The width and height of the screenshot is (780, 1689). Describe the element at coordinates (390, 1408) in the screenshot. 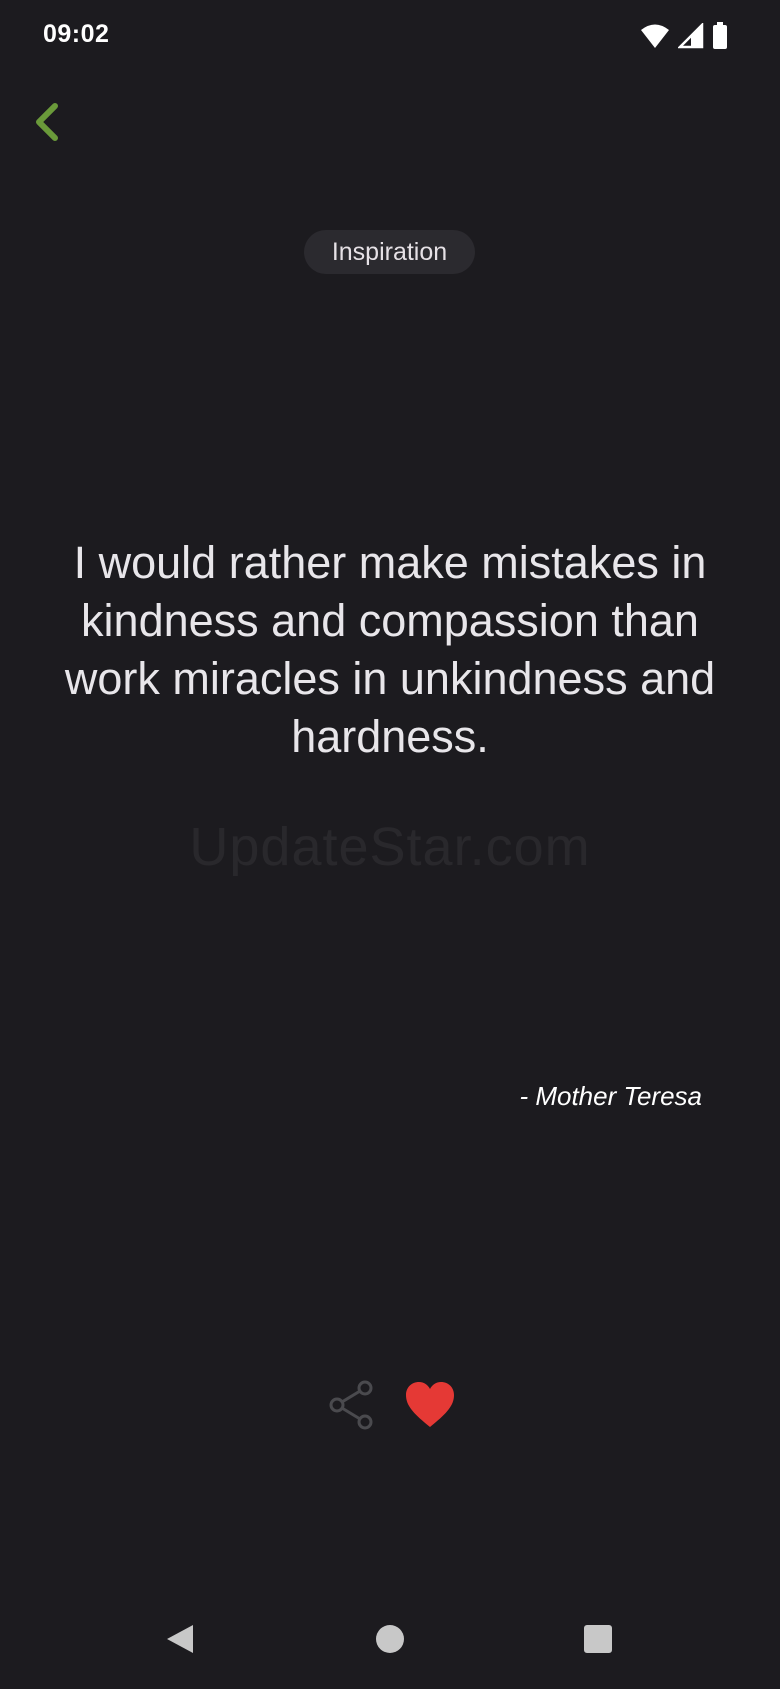

I see `quote-actions` at that location.